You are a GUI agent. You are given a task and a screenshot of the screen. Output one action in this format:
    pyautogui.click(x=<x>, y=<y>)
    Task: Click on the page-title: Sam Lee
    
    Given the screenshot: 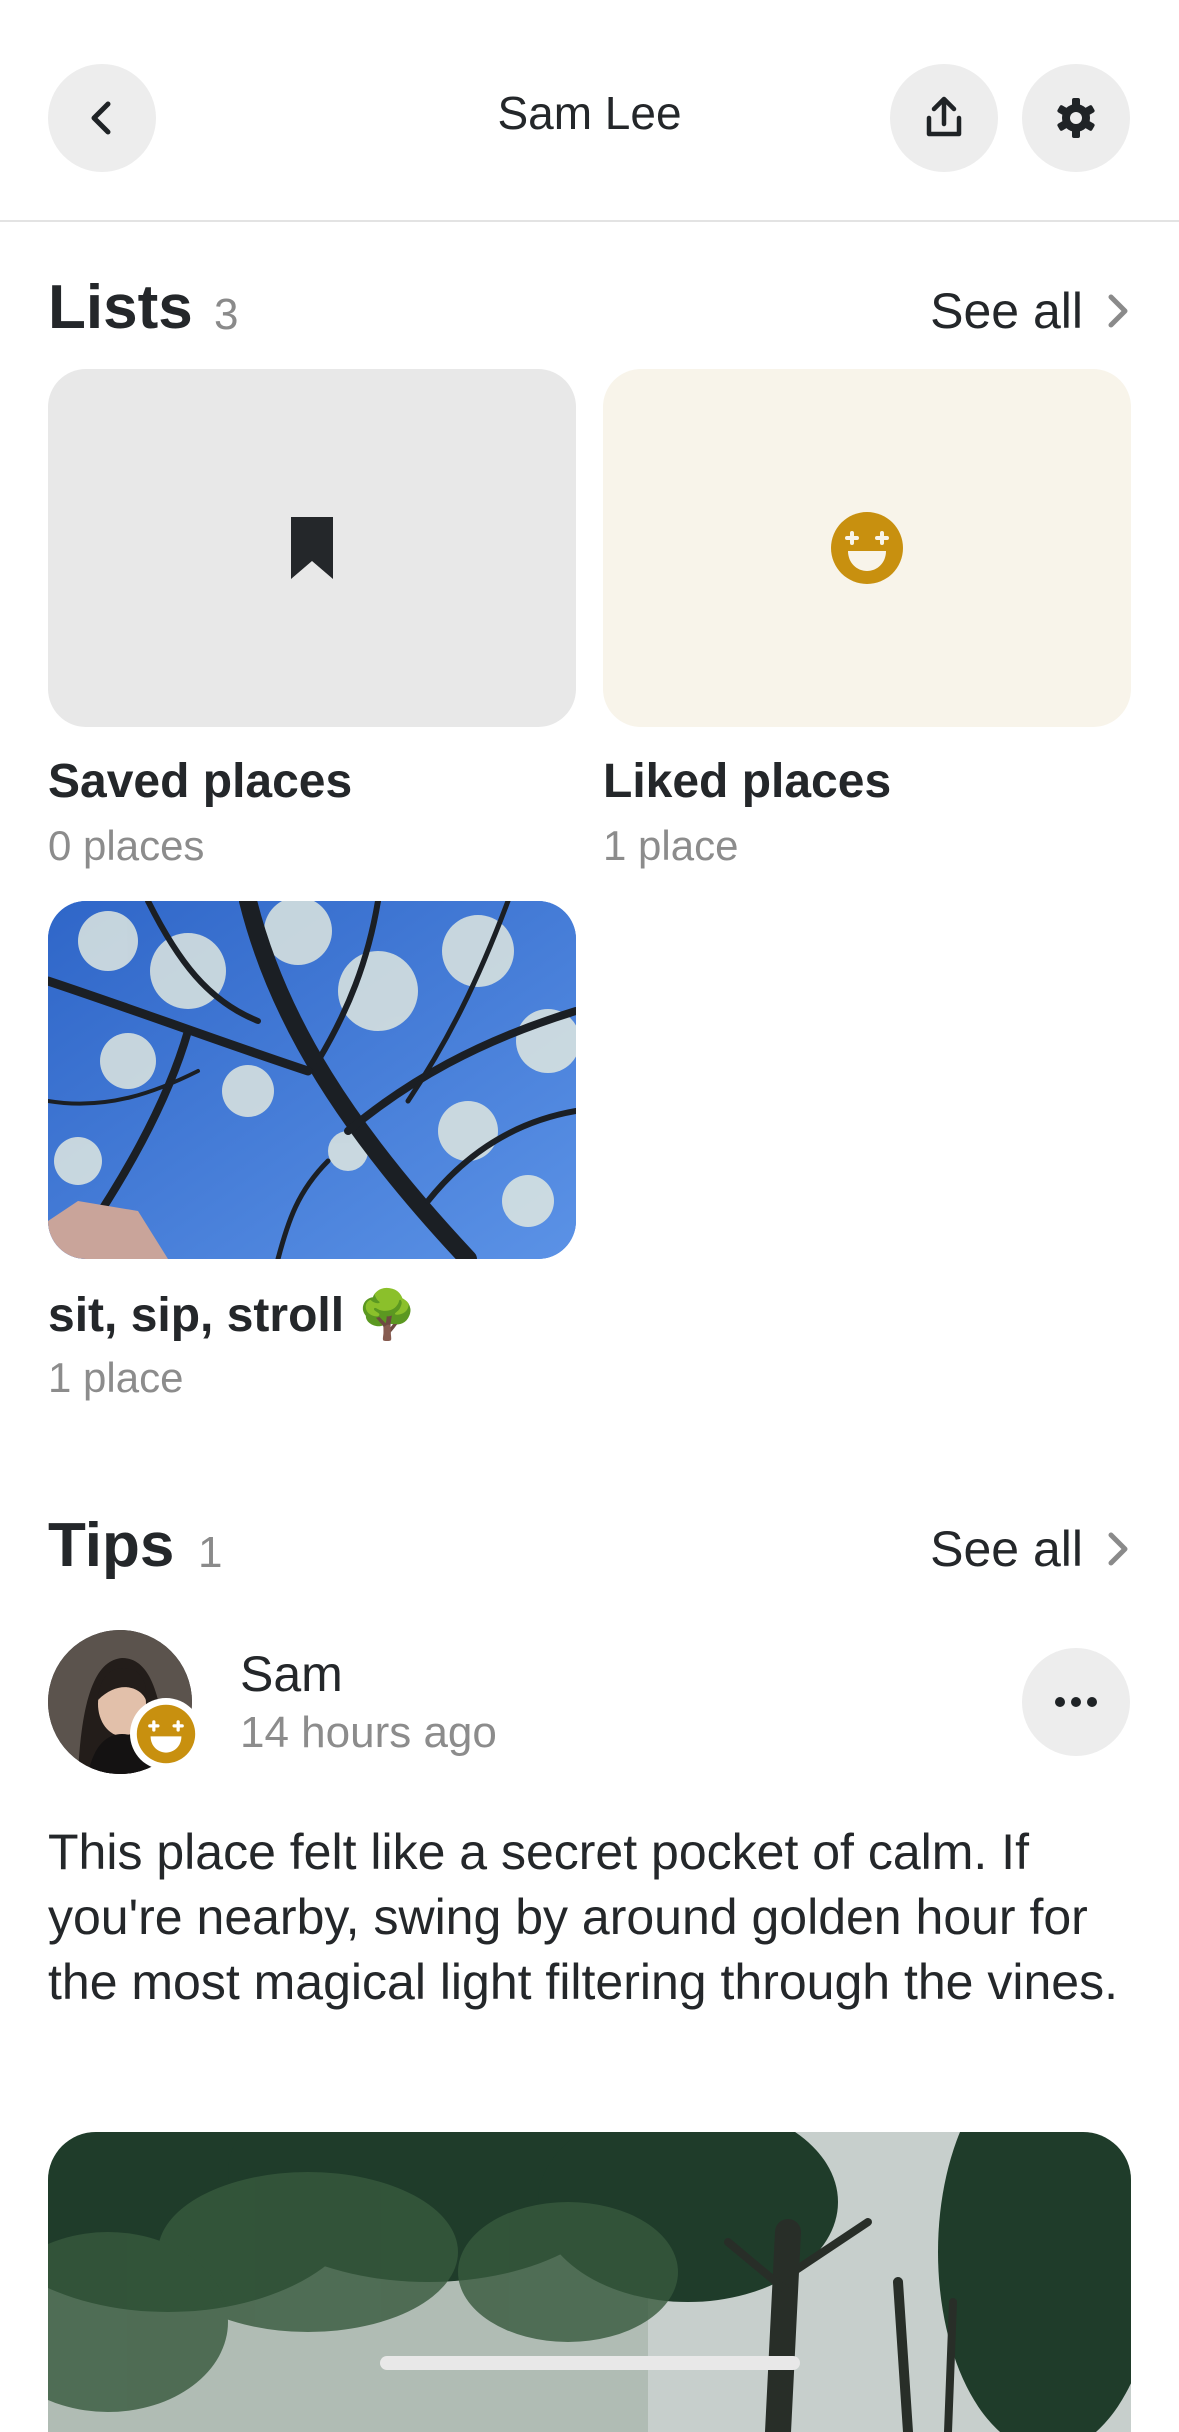 What is the action you would take?
    pyautogui.click(x=589, y=113)
    